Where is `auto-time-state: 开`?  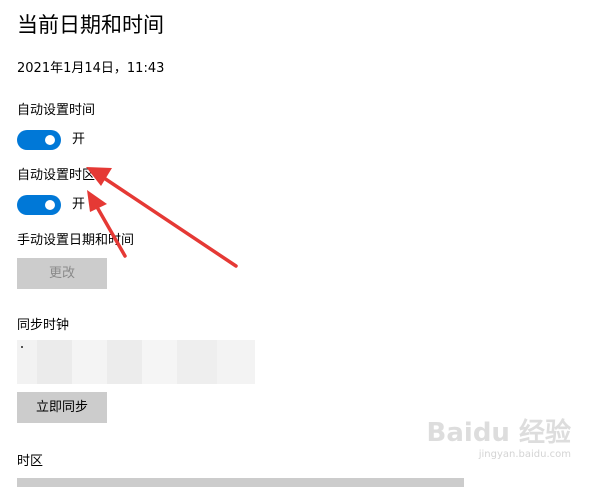
auto-time-state: 开 is located at coordinates (79, 139).